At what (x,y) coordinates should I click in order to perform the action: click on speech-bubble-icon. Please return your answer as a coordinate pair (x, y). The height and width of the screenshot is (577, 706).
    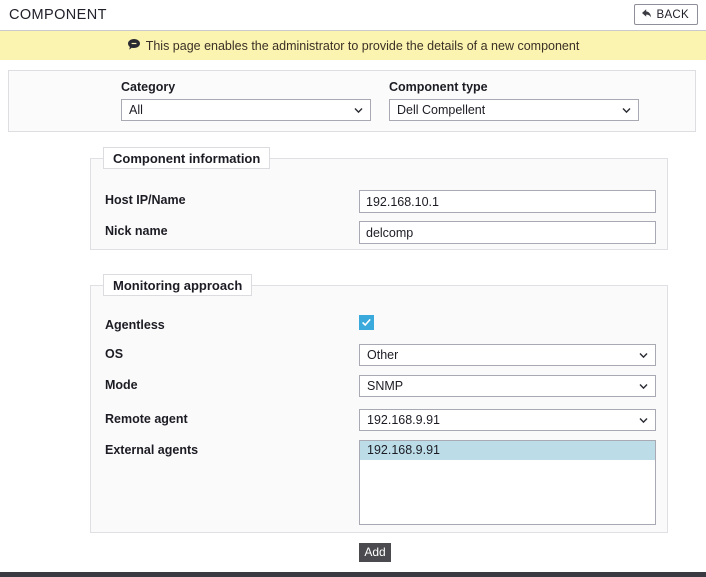
    Looking at the image, I should click on (134, 45).